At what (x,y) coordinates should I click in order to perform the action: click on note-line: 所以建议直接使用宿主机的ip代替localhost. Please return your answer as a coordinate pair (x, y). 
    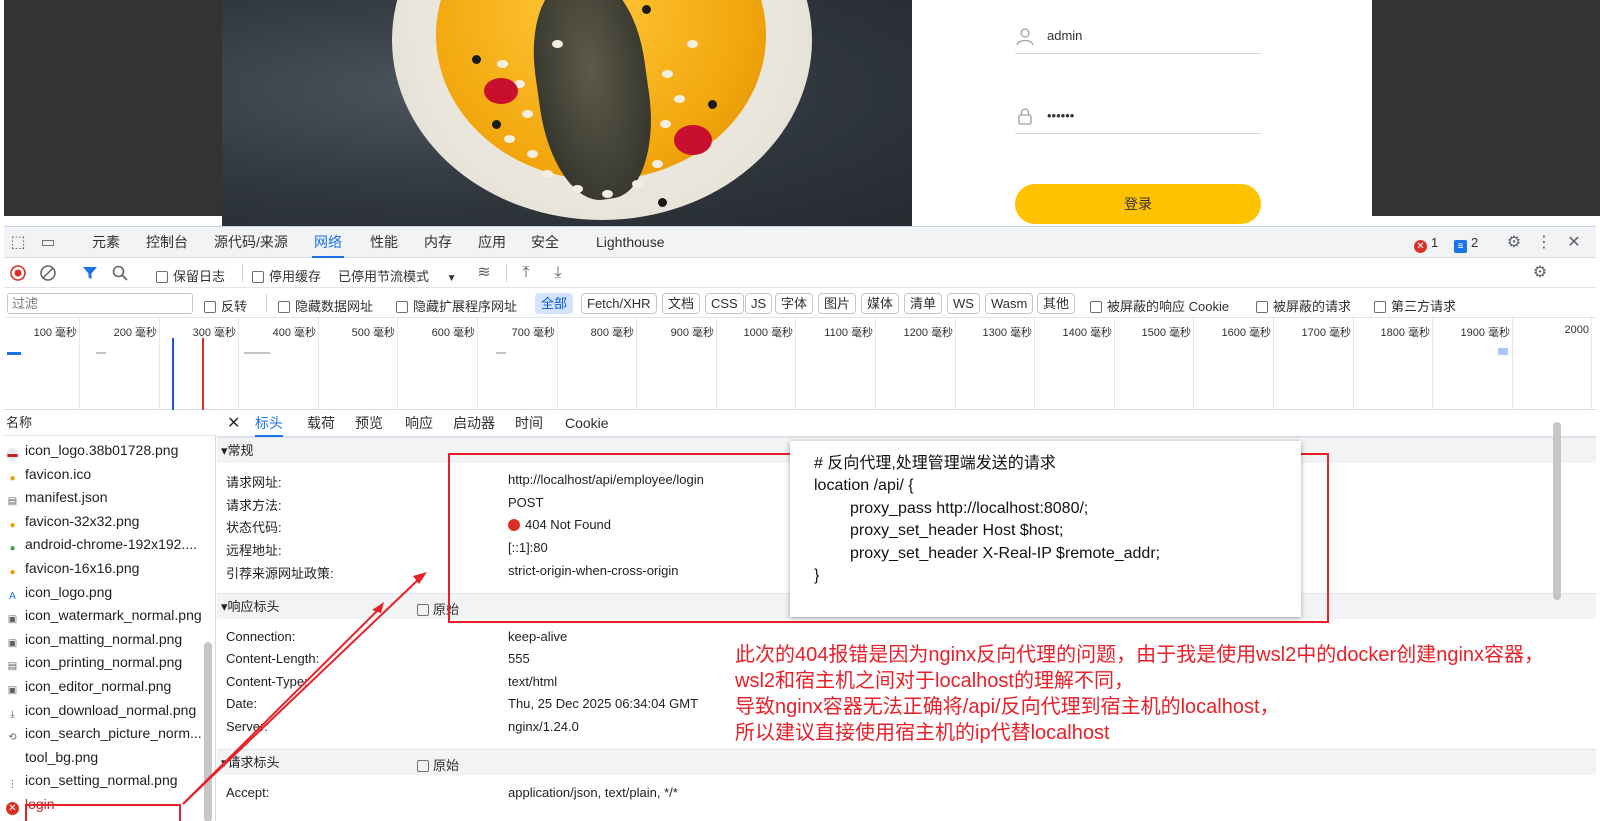
    Looking at the image, I should click on (922, 733).